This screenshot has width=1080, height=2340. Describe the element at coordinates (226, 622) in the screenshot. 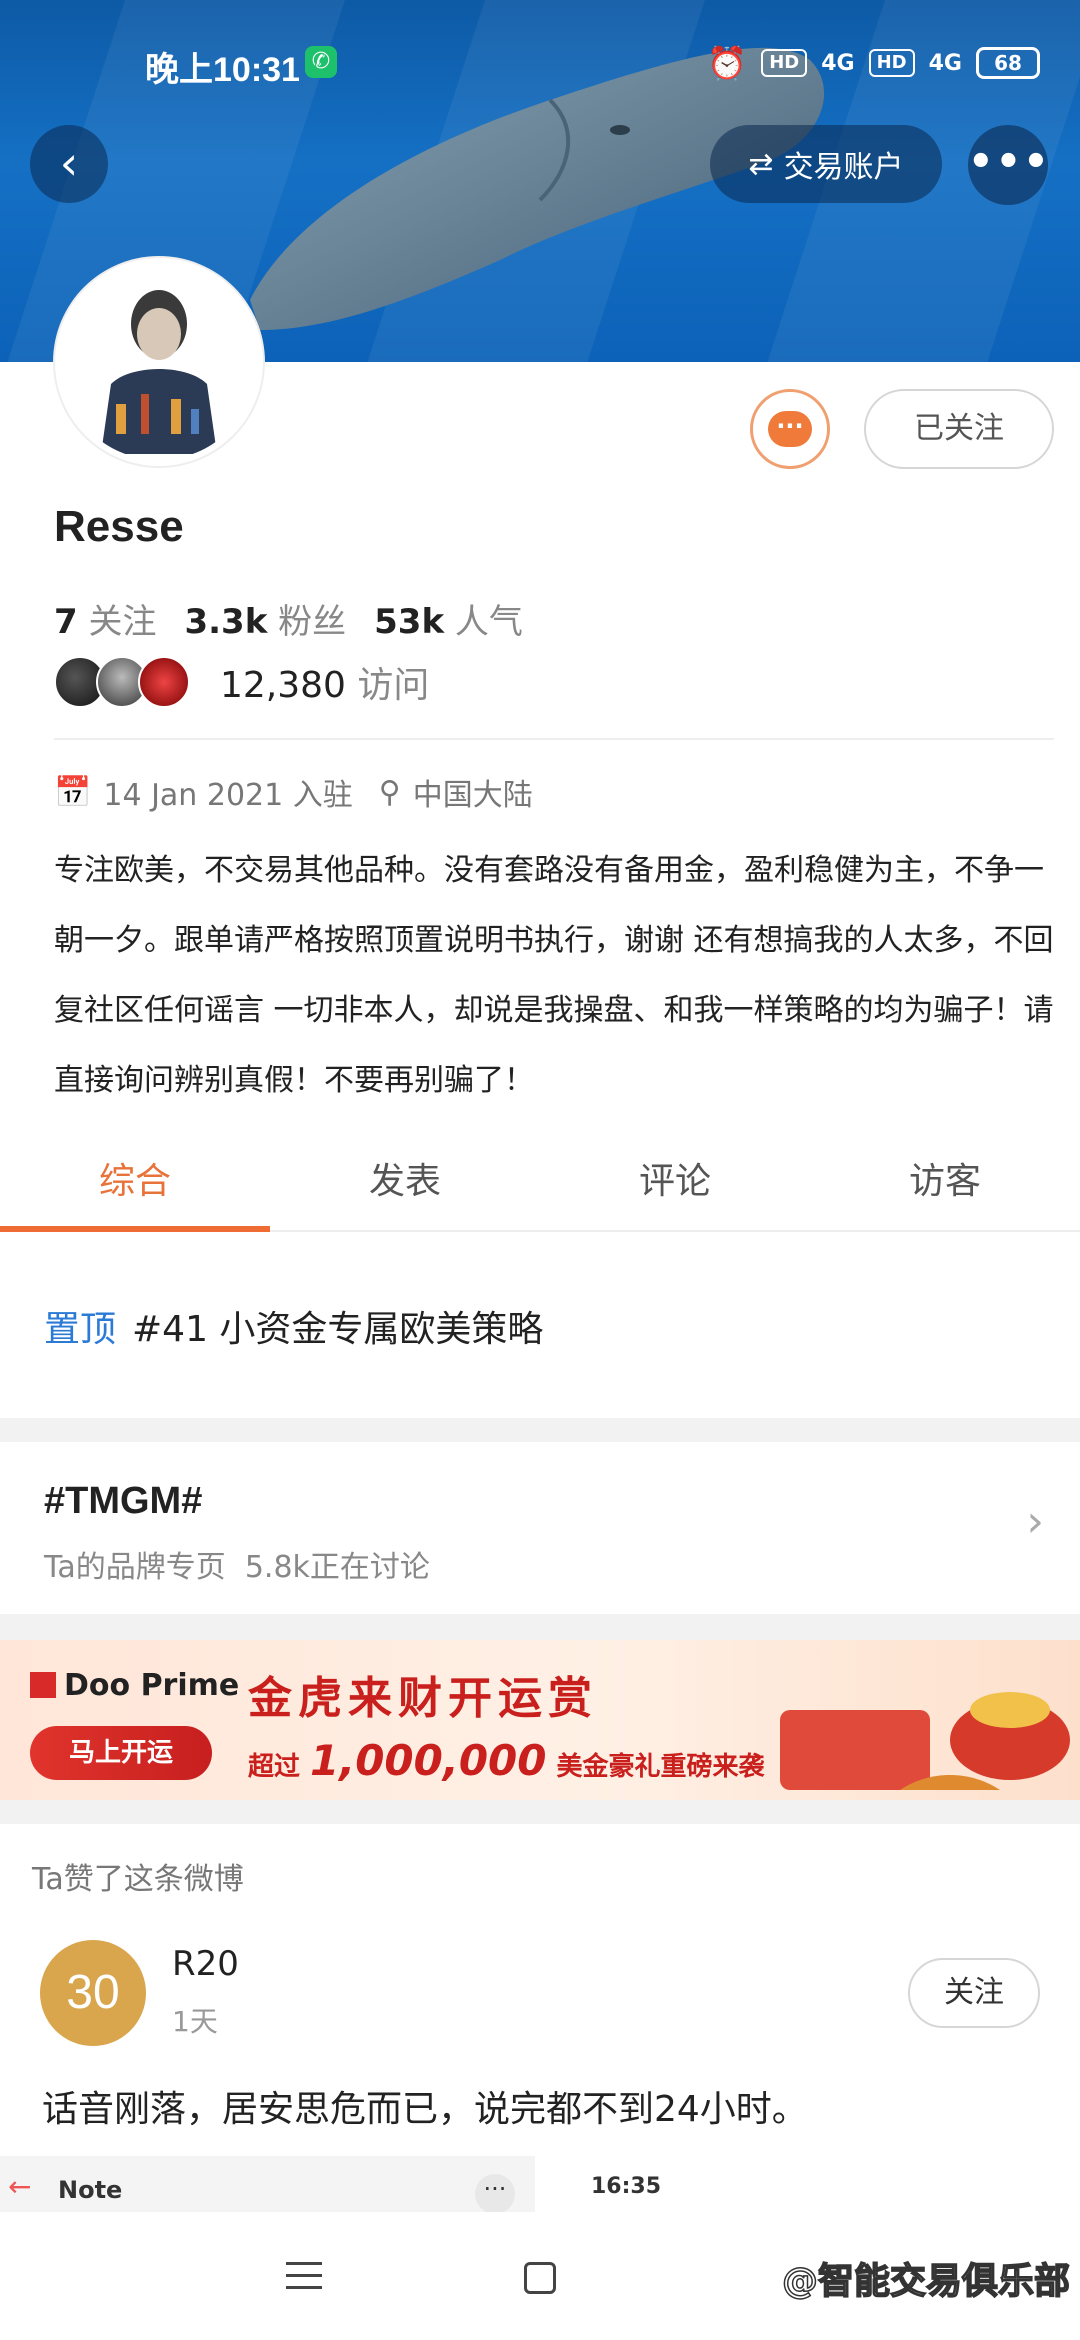

I see `fans-count: 3.3k` at that location.